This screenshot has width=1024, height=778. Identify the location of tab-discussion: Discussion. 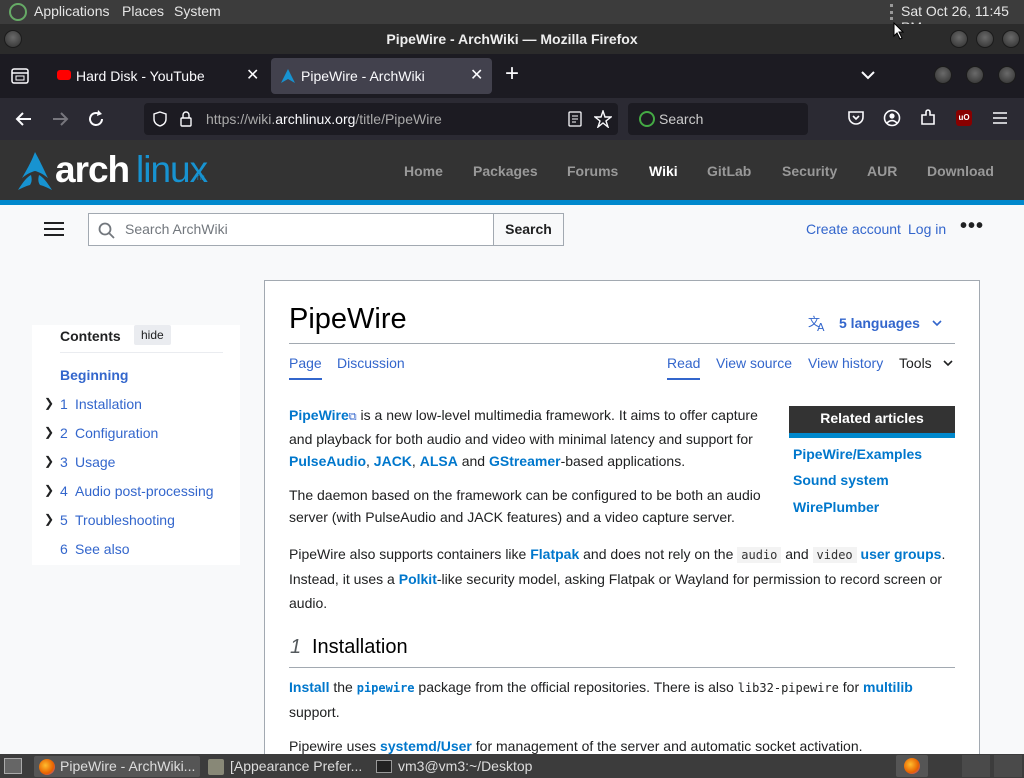
(371, 363).